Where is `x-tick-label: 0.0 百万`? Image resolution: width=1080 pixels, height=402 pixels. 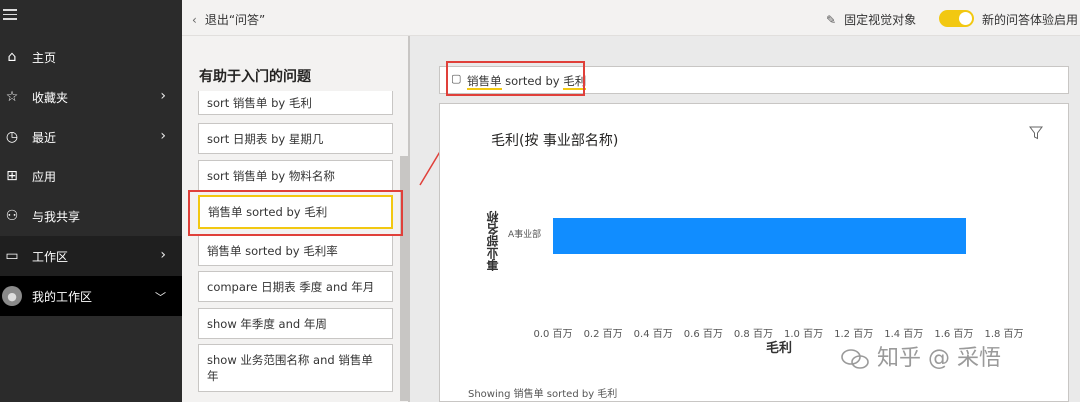 x-tick-label: 0.0 百万 is located at coordinates (553, 334).